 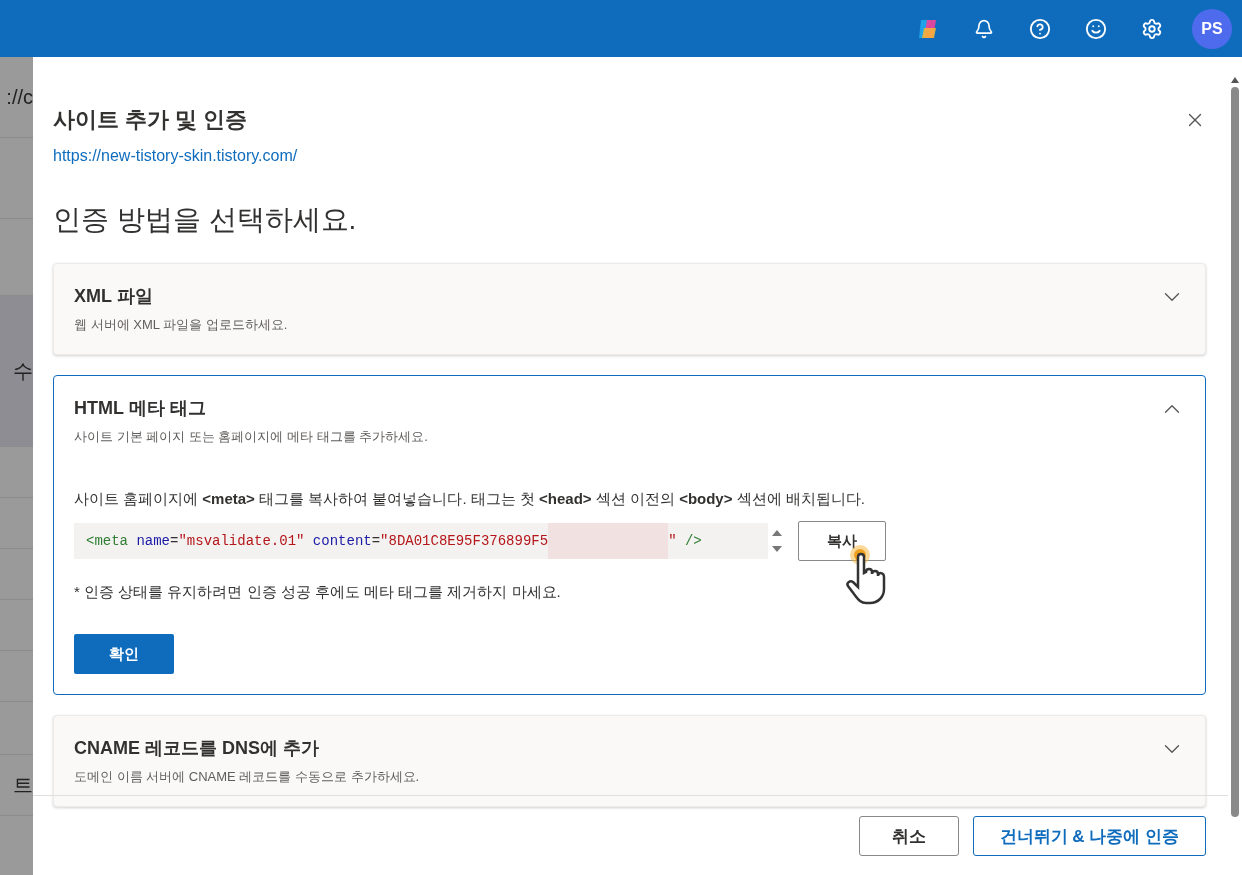 I want to click on method-title: CNAME 레코드를 DNS에 추가, so click(x=197, y=748).